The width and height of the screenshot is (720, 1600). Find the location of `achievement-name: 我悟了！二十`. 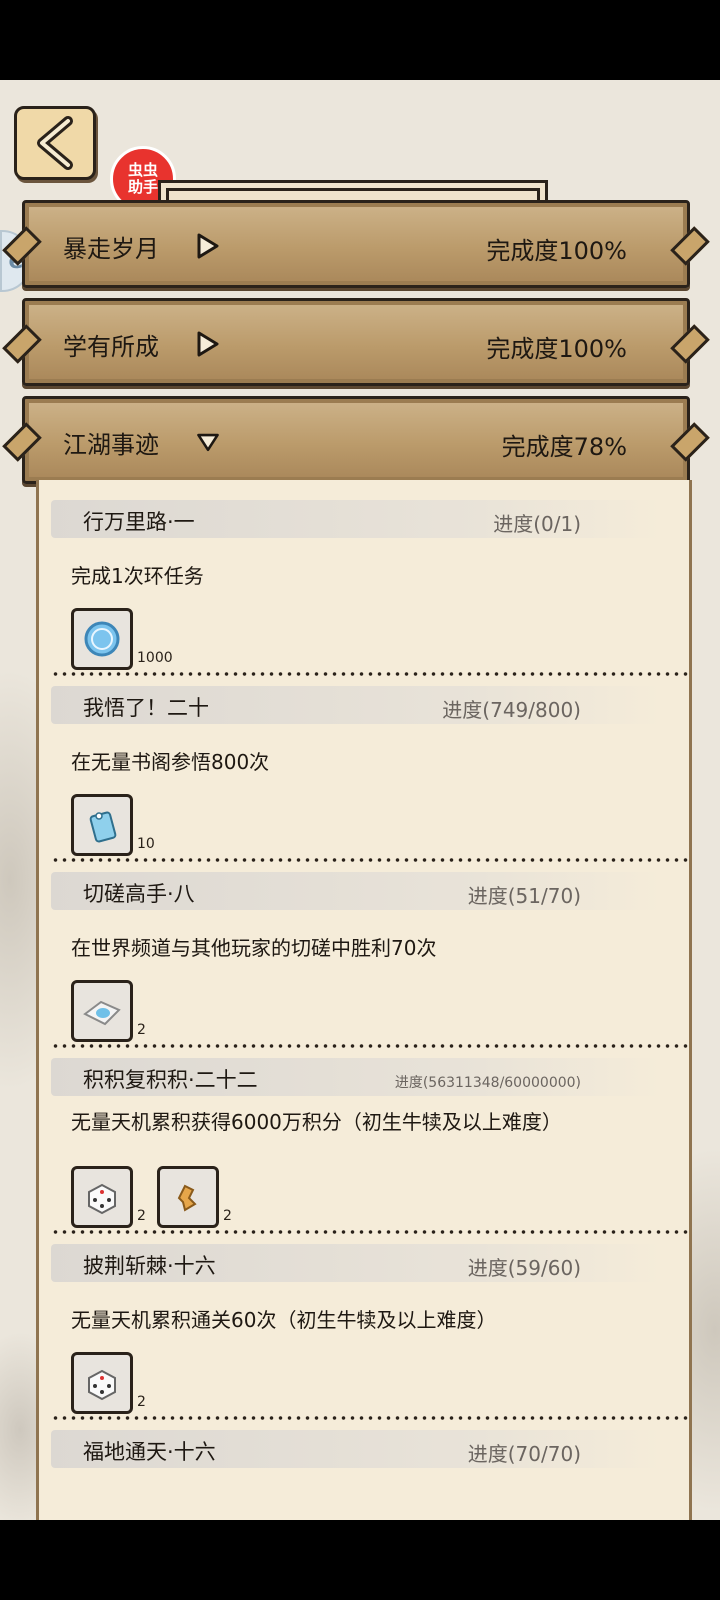

achievement-name: 我悟了！二十 is located at coordinates (146, 708).